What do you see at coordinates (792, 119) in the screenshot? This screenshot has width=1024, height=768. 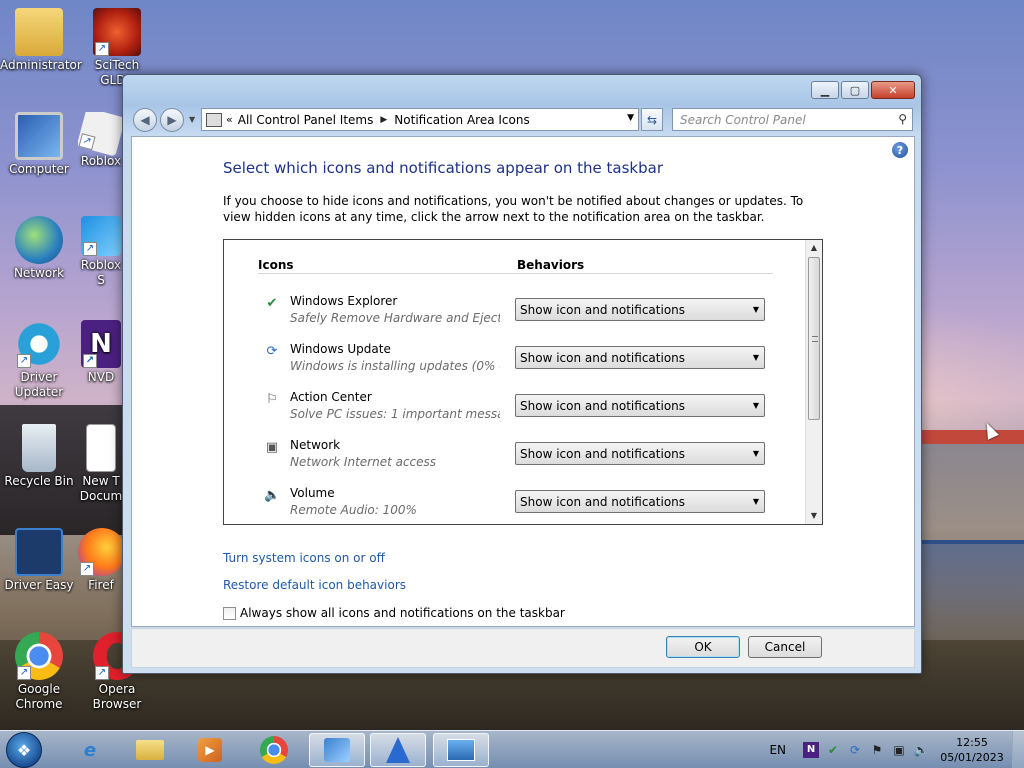 I see `search-input: Search Control Panel ⚲` at bounding box center [792, 119].